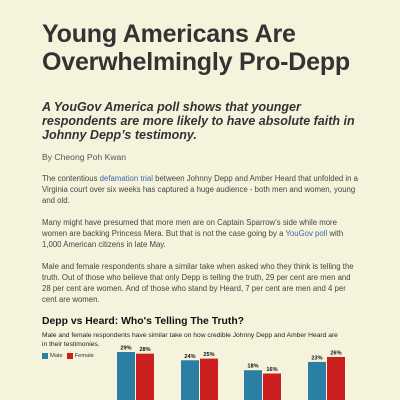  Describe the element at coordinates (252, 367) in the screenshot. I see `bar-label-male-3: 18%` at that location.